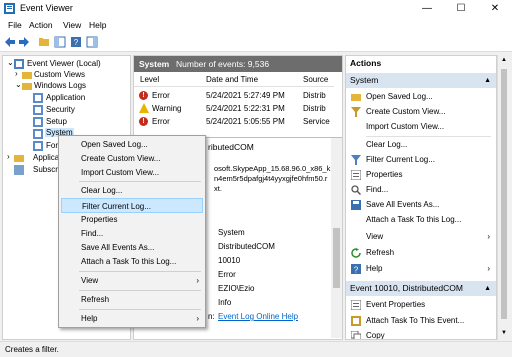 This screenshot has width=512, height=357. What do you see at coordinates (218, 188) in the screenshot?
I see `detail-line: xt.` at bounding box center [218, 188].